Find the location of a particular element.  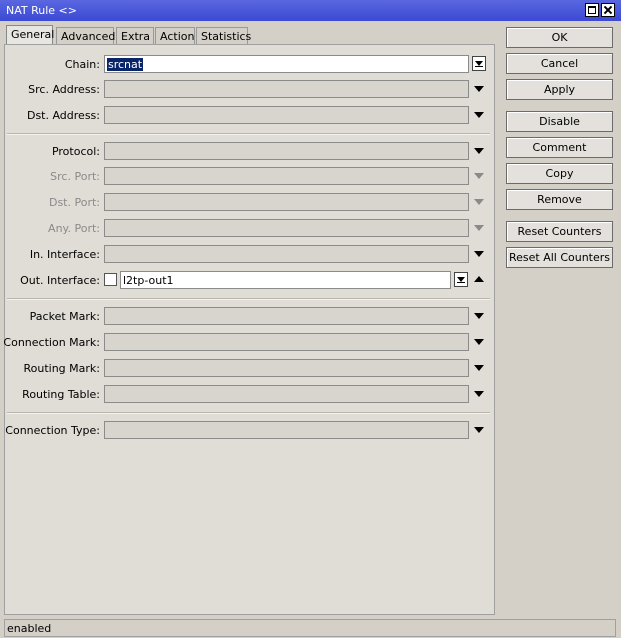

src-port-row: Src. Port: is located at coordinates (250, 176).